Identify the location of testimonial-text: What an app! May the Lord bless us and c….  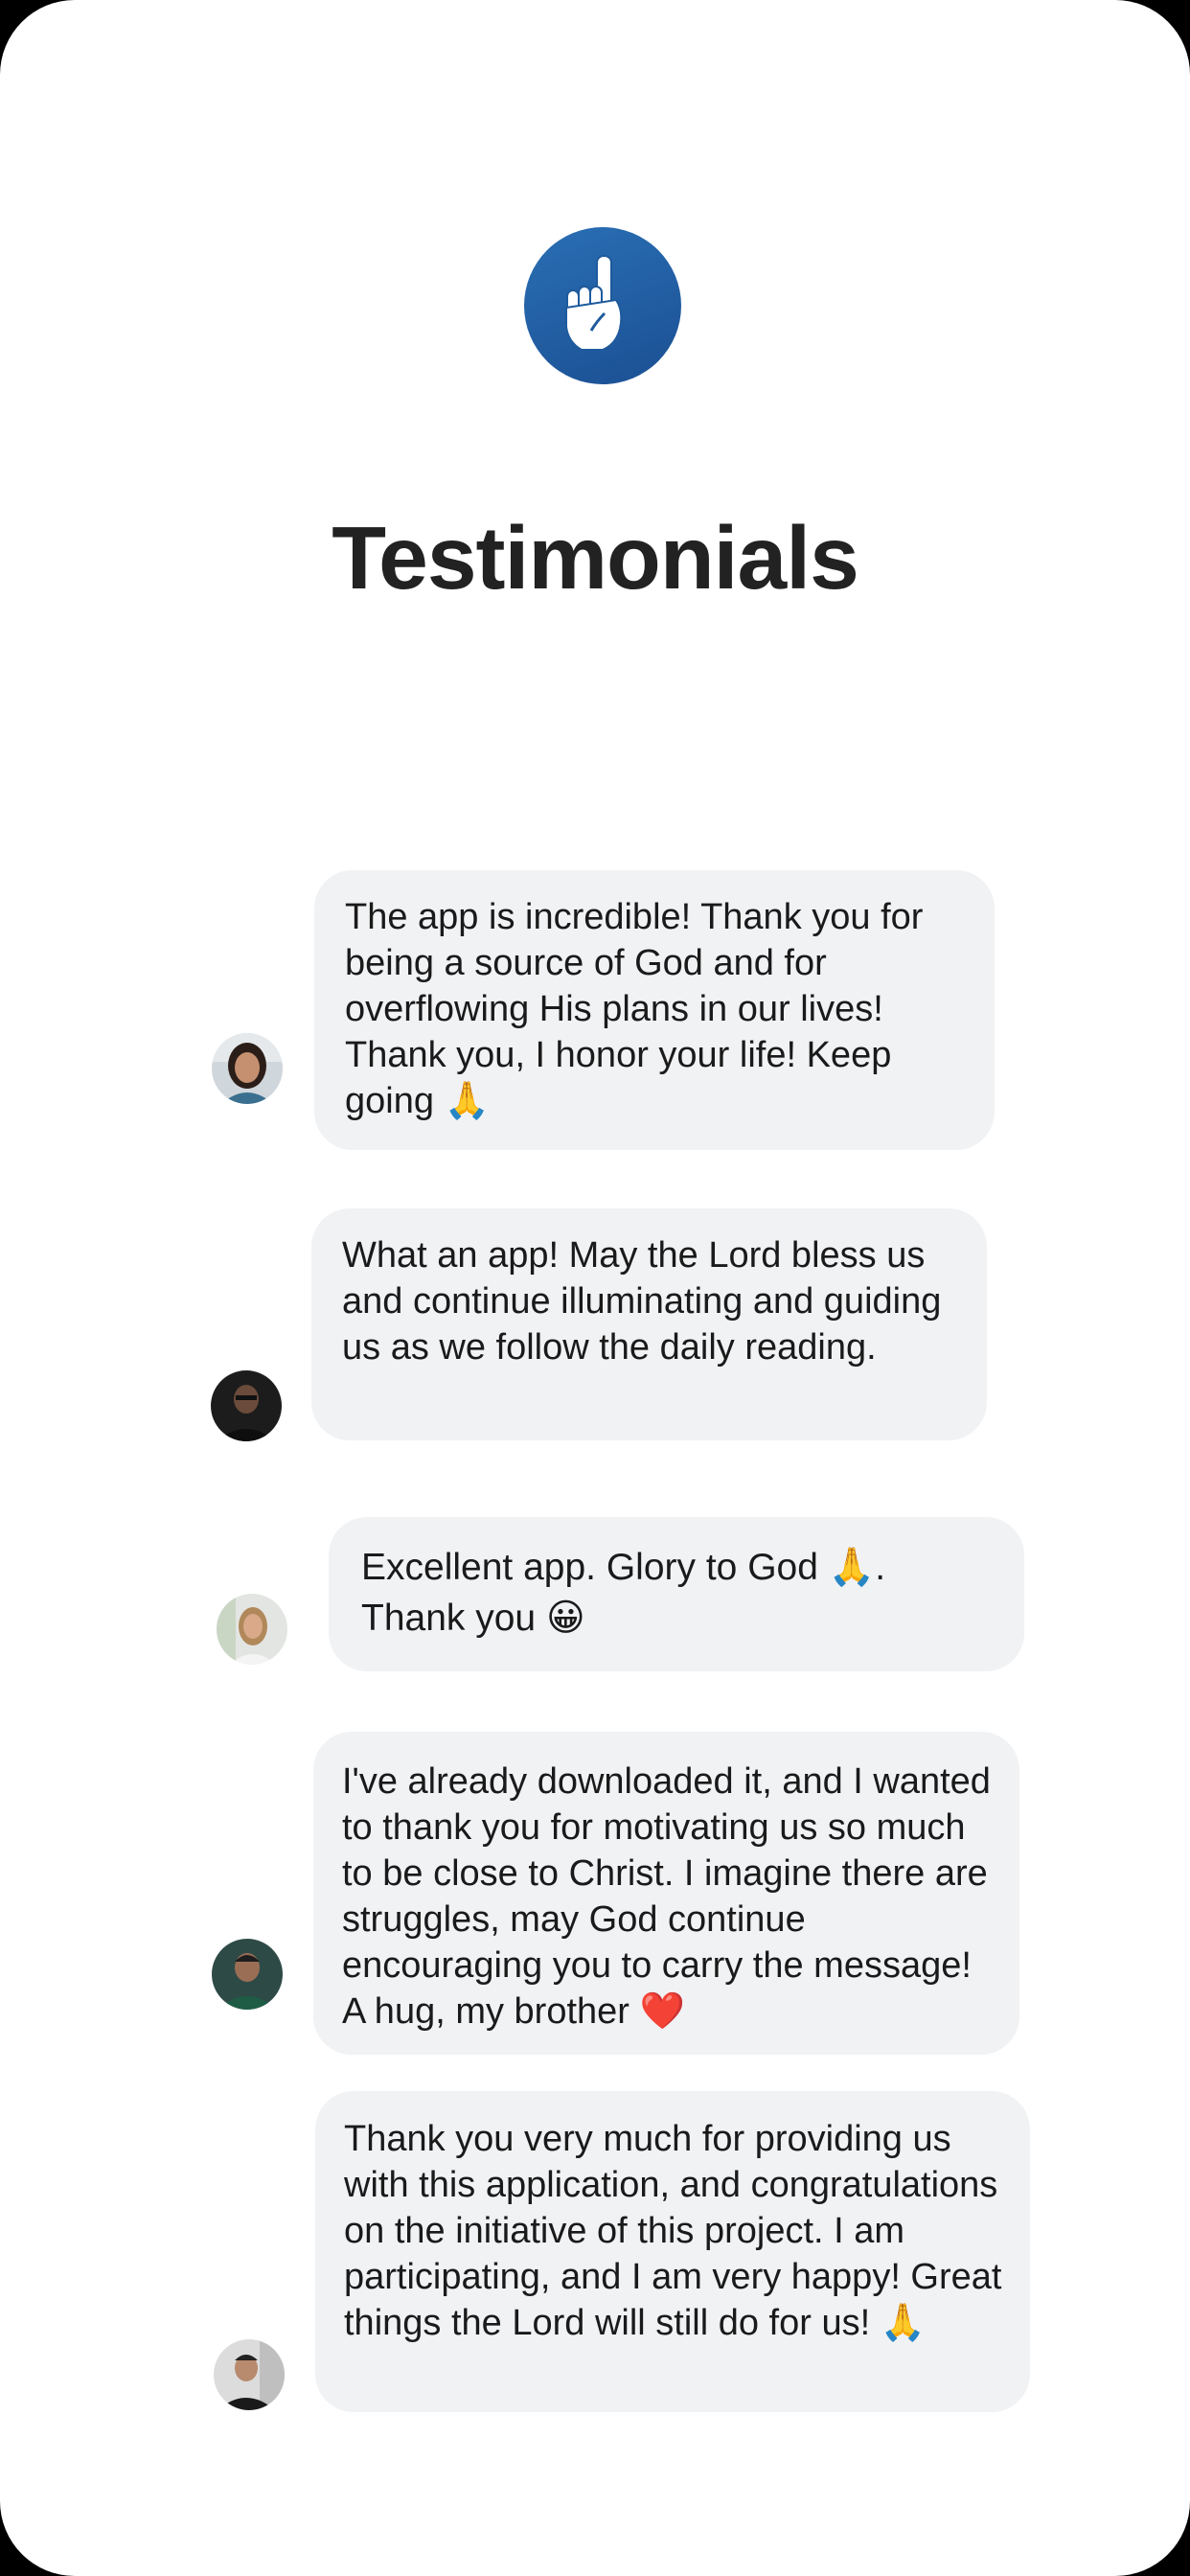
(642, 1301).